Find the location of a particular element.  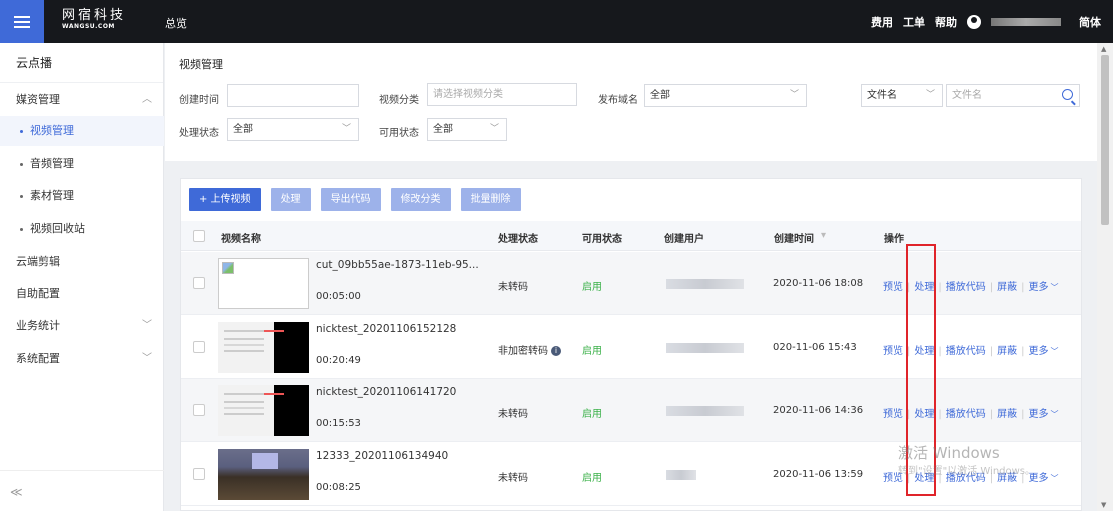

created-time: 020-11-06 15:43 is located at coordinates (815, 347).